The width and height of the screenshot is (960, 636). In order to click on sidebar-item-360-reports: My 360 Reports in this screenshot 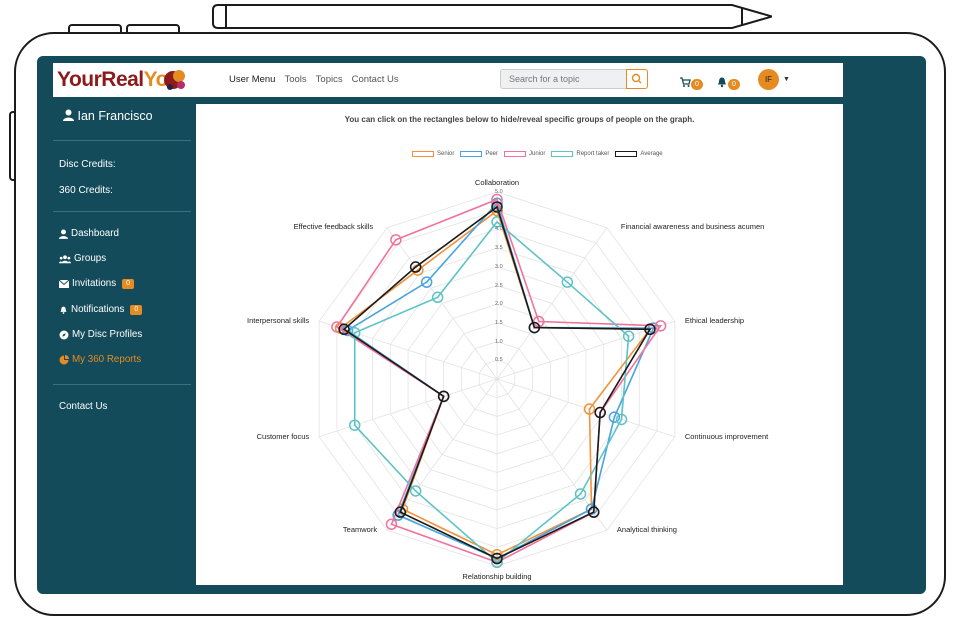, I will do `click(100, 359)`.